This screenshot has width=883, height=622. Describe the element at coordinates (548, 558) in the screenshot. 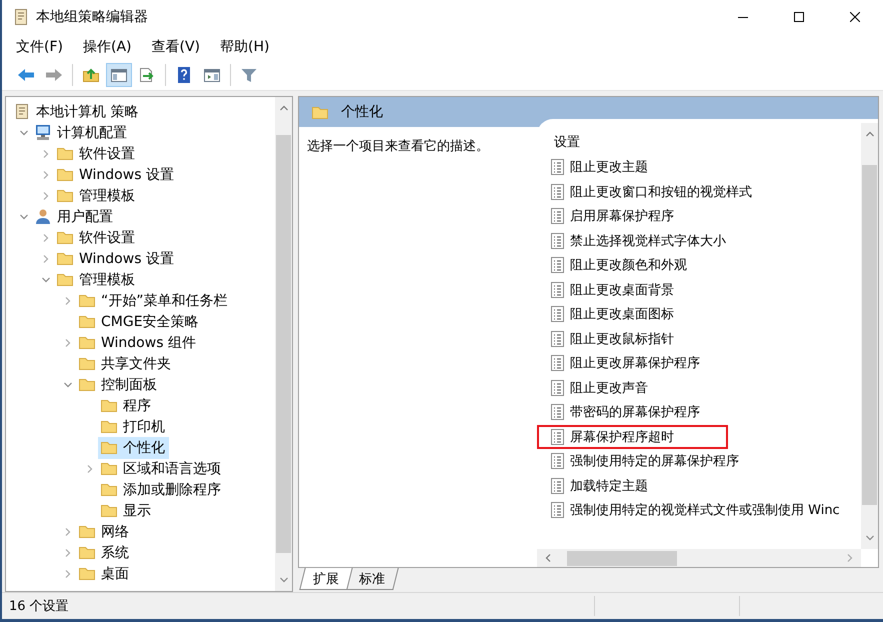

I see `scroll-left-icon` at that location.